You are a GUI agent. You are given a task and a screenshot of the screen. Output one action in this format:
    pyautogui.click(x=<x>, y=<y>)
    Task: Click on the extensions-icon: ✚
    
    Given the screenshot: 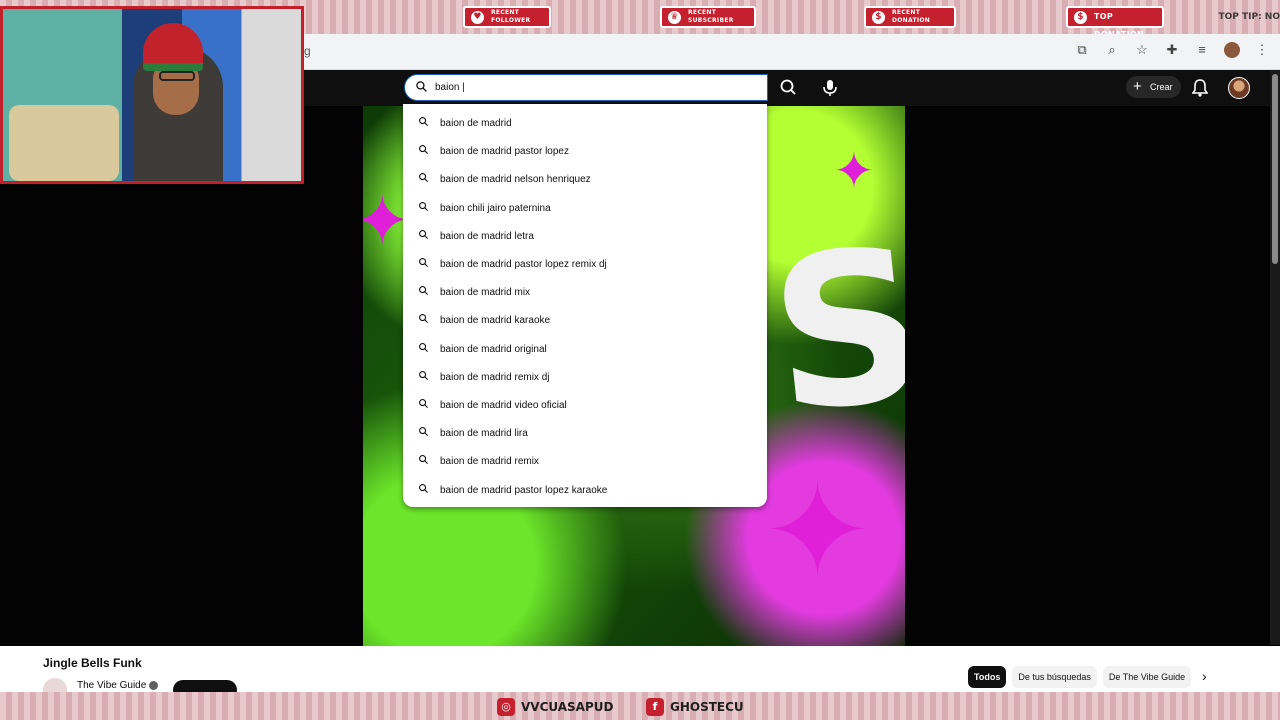 What is the action you would take?
    pyautogui.click(x=1172, y=50)
    